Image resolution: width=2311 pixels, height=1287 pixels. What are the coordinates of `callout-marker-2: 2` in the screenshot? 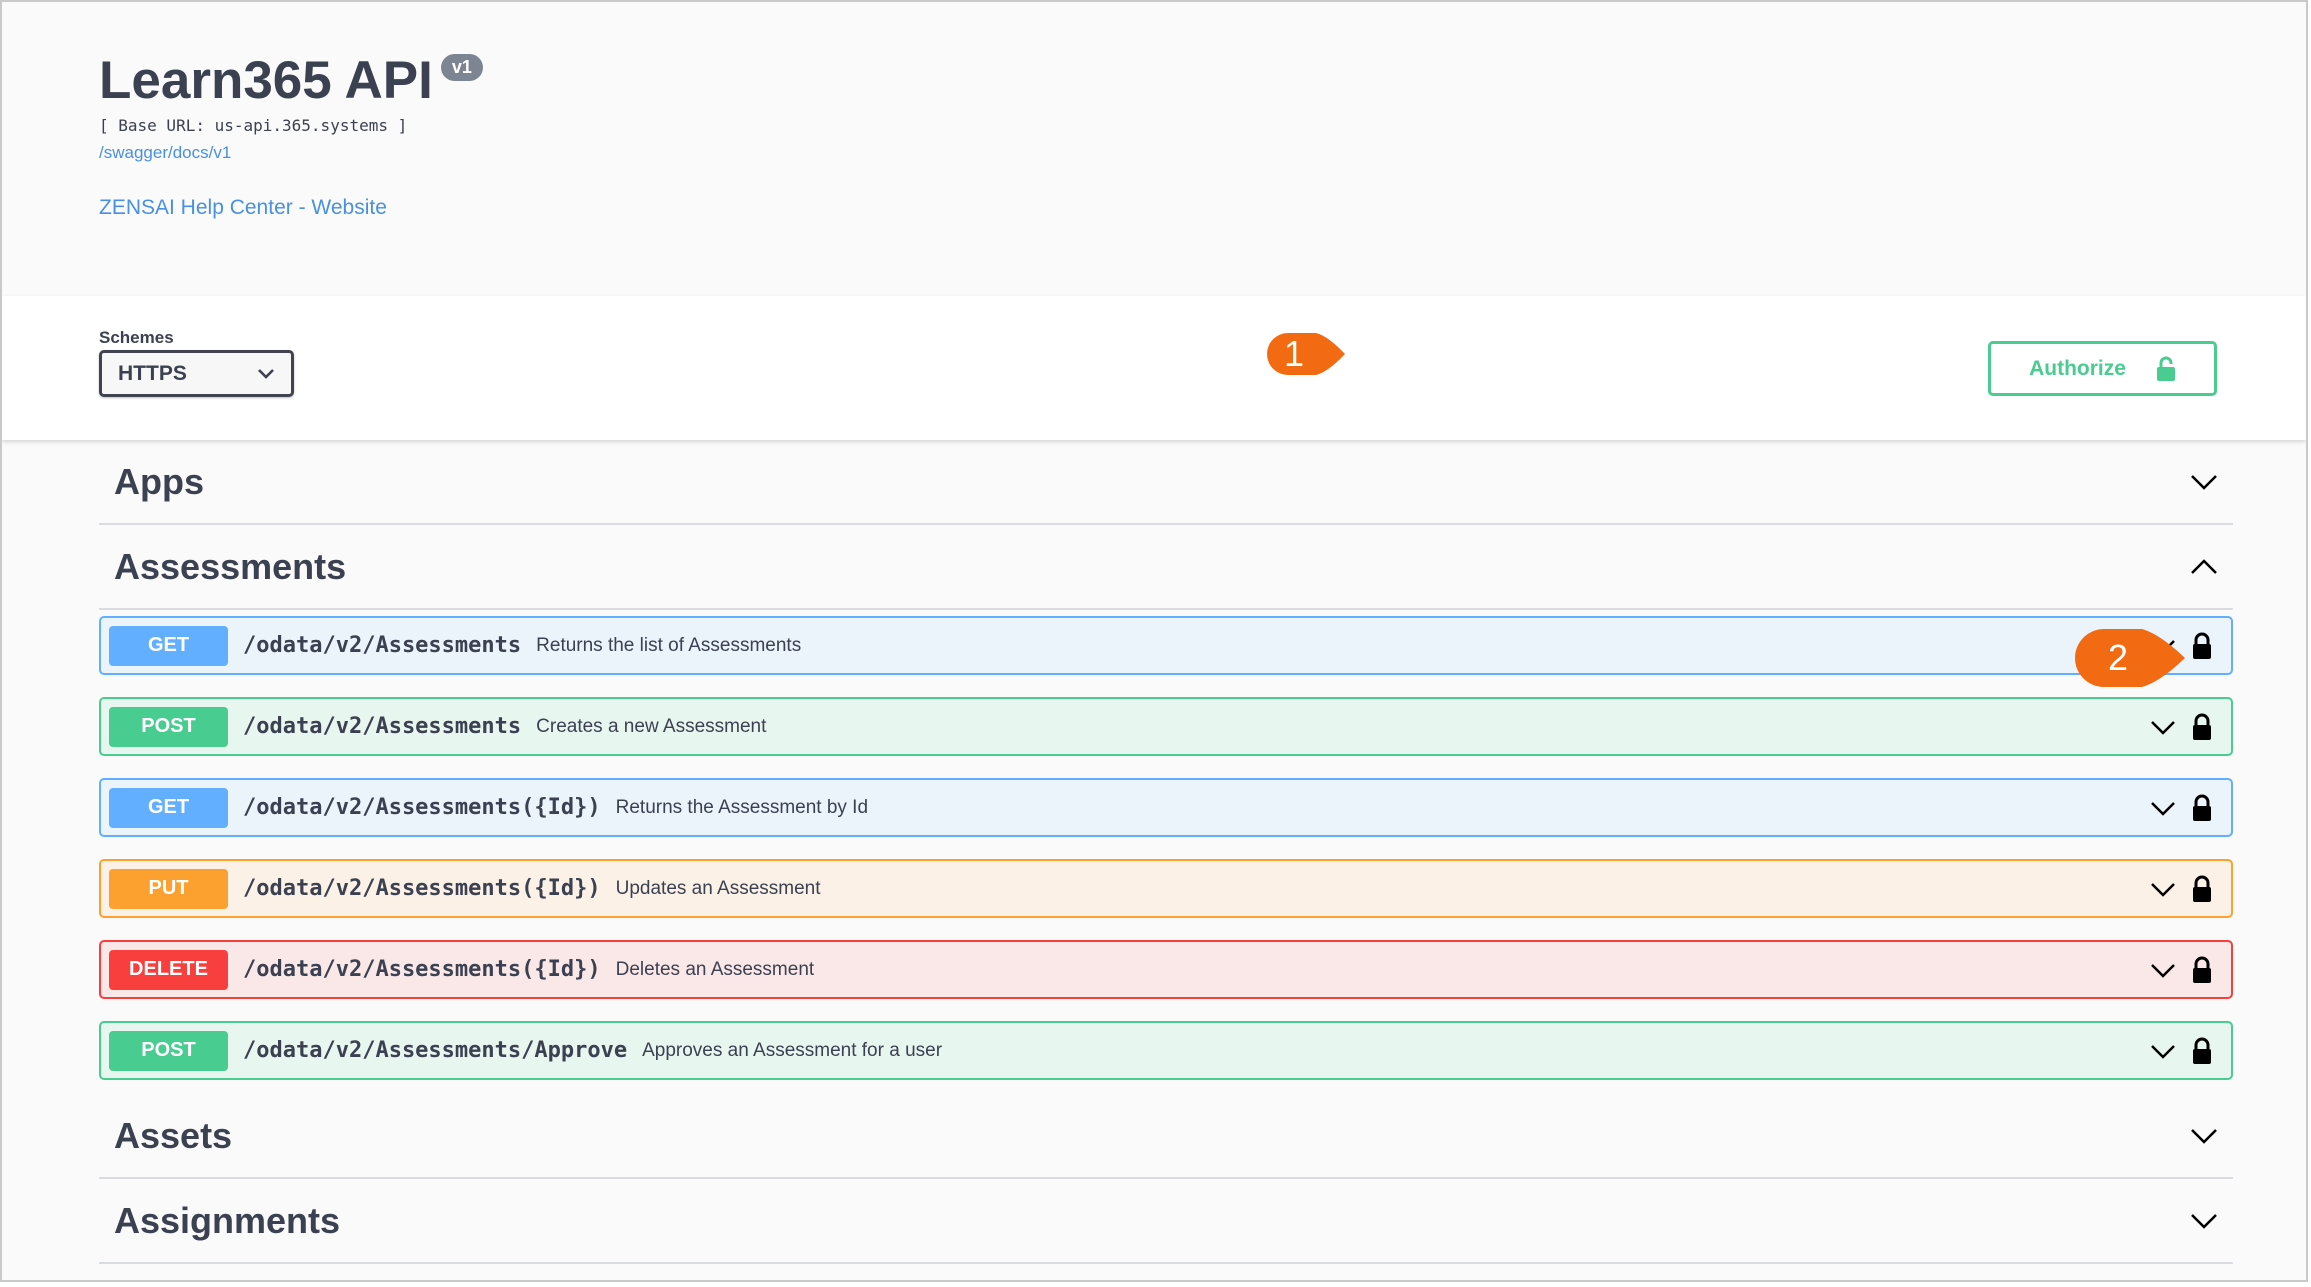 It's located at (2130, 658).